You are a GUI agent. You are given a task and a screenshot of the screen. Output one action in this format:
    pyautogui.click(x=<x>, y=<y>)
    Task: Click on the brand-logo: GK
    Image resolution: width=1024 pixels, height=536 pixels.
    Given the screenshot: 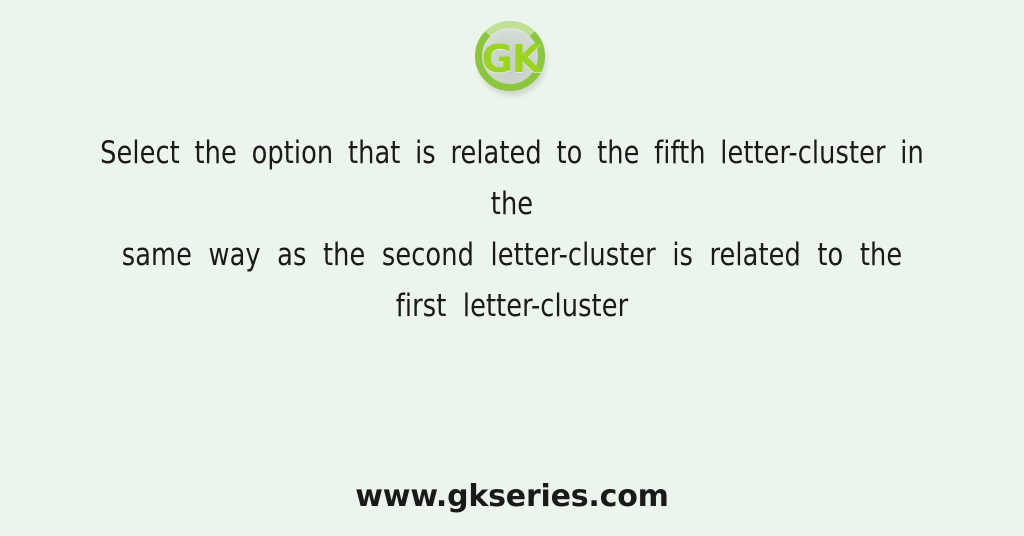 What is the action you would take?
    pyautogui.click(x=512, y=60)
    